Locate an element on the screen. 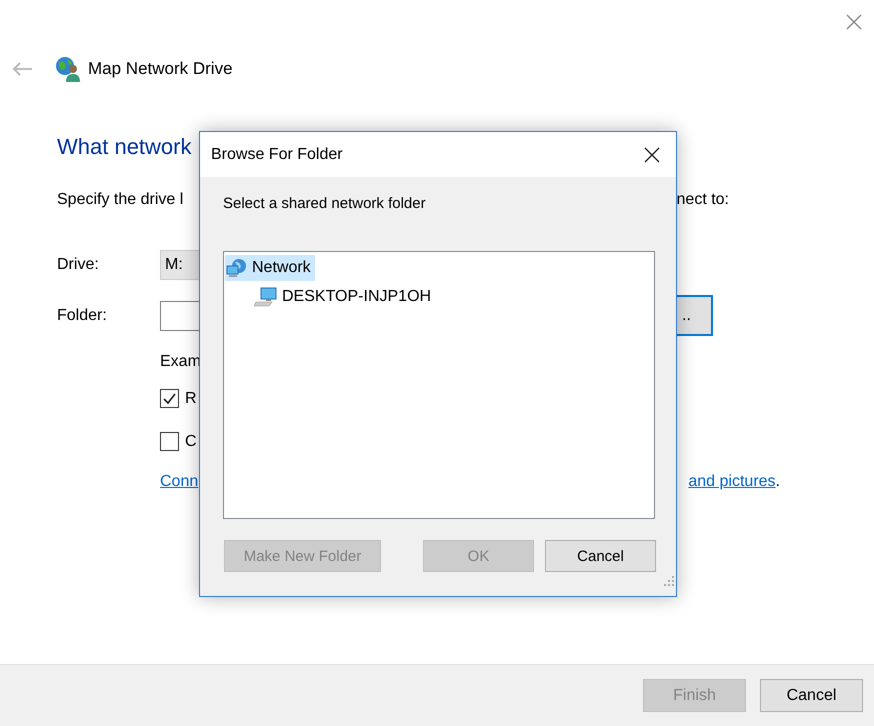 This screenshot has height=726, width=874. checkbox-label: R is located at coordinates (191, 399).